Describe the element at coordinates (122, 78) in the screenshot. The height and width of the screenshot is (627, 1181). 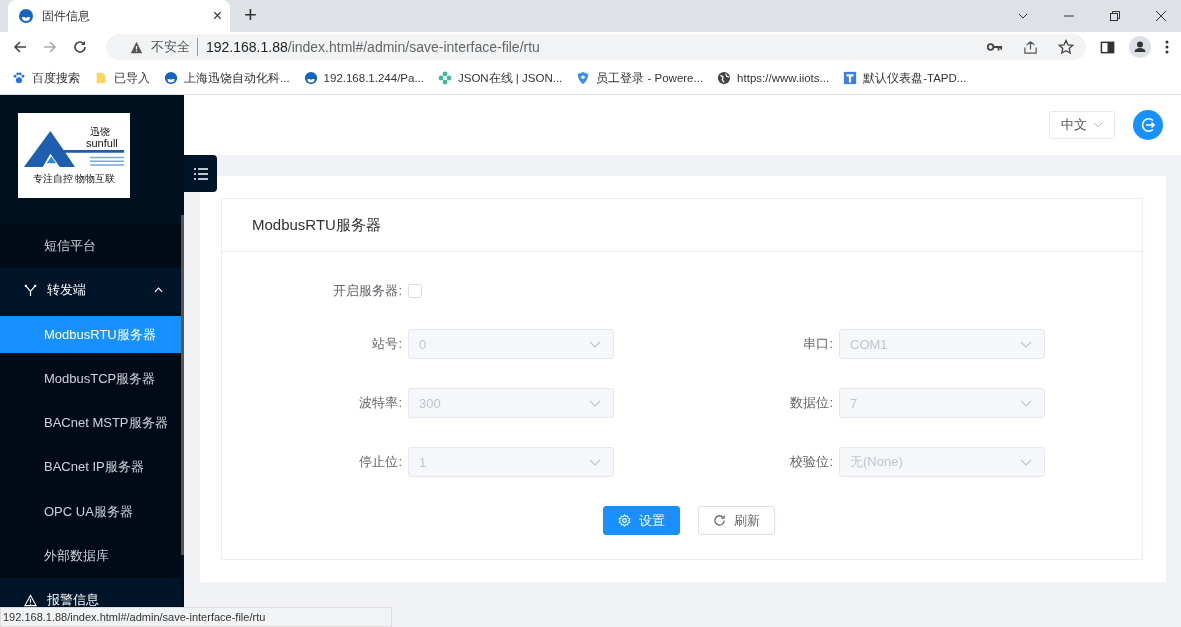
I see `bookmark: 已导入` at that location.